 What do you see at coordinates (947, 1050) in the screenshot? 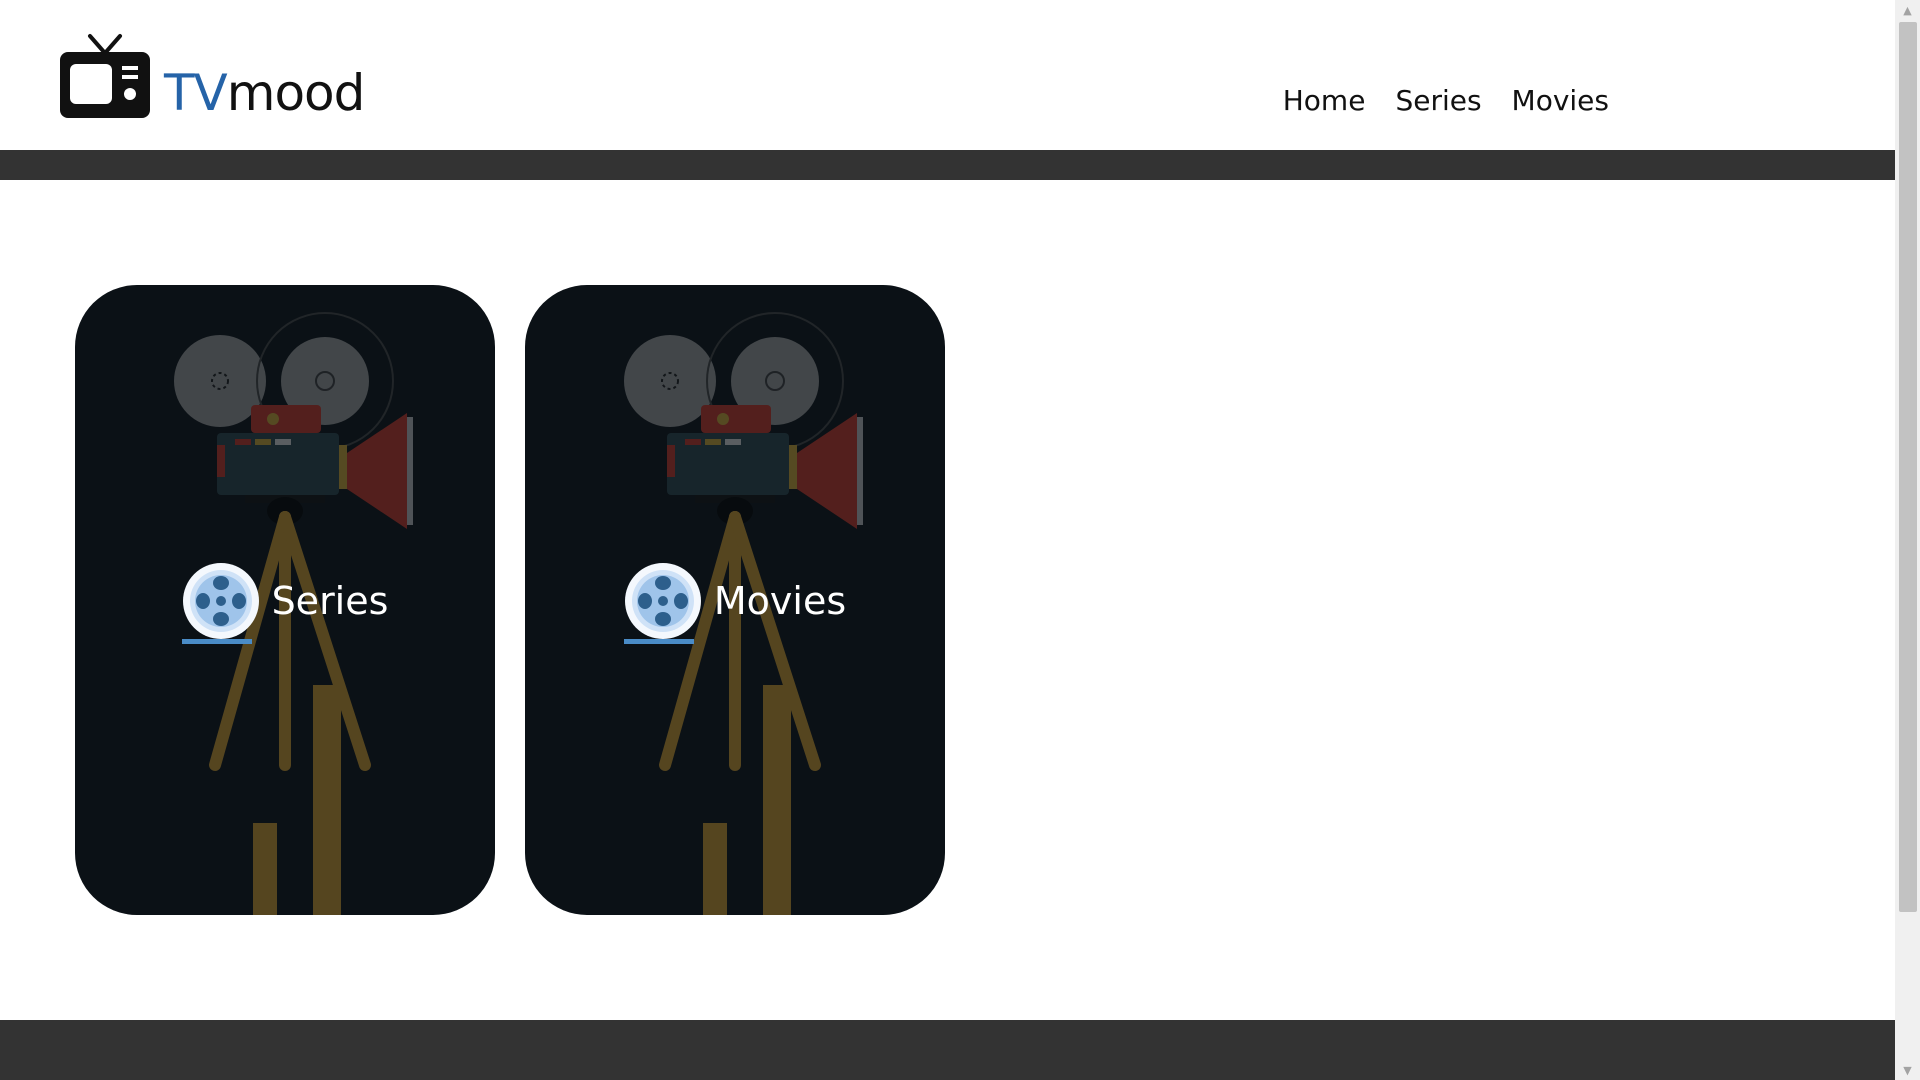
I see `site-footer` at bounding box center [947, 1050].